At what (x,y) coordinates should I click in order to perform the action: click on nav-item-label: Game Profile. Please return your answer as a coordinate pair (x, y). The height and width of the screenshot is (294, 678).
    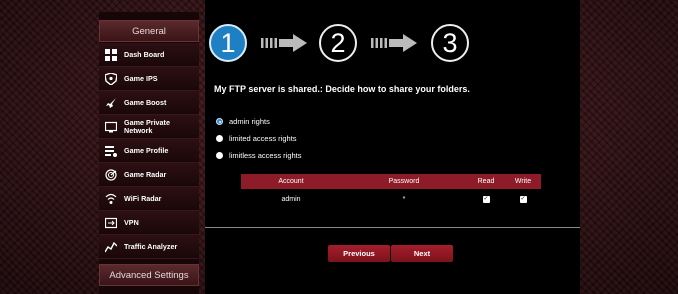
    Looking at the image, I should click on (146, 150).